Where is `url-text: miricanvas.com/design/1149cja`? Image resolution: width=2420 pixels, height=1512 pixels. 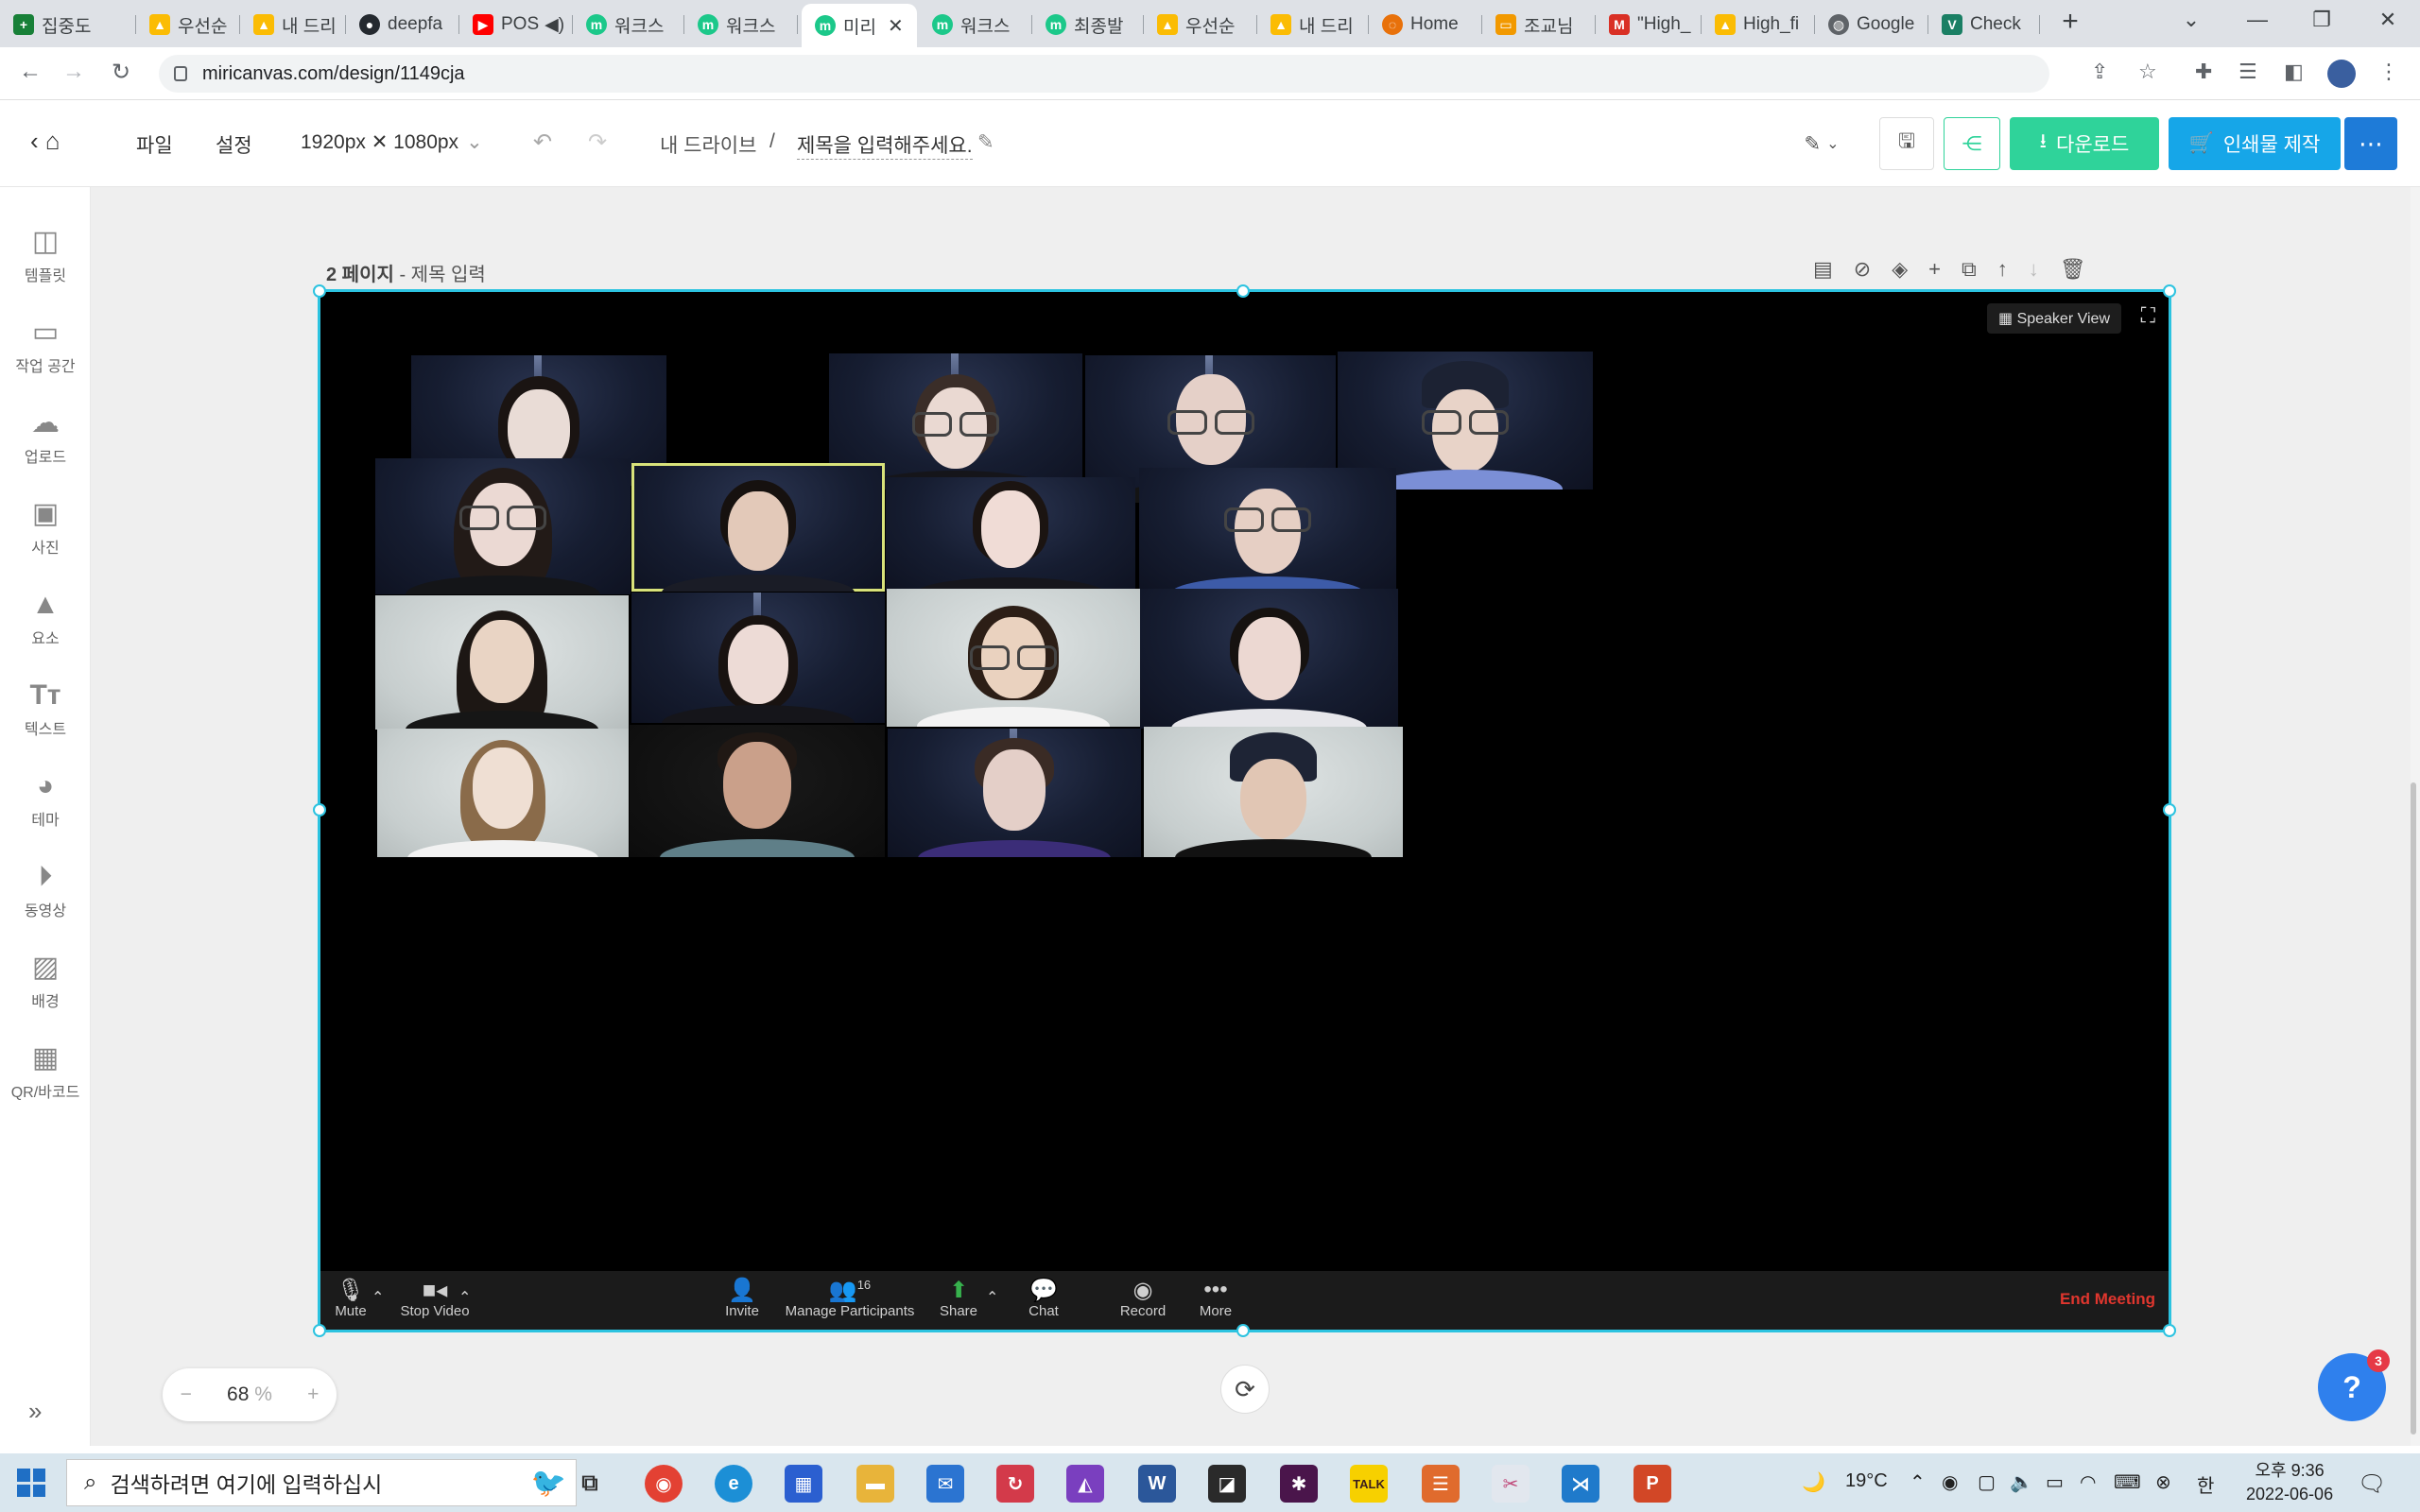 url-text: miricanvas.com/design/1149cja is located at coordinates (334, 74).